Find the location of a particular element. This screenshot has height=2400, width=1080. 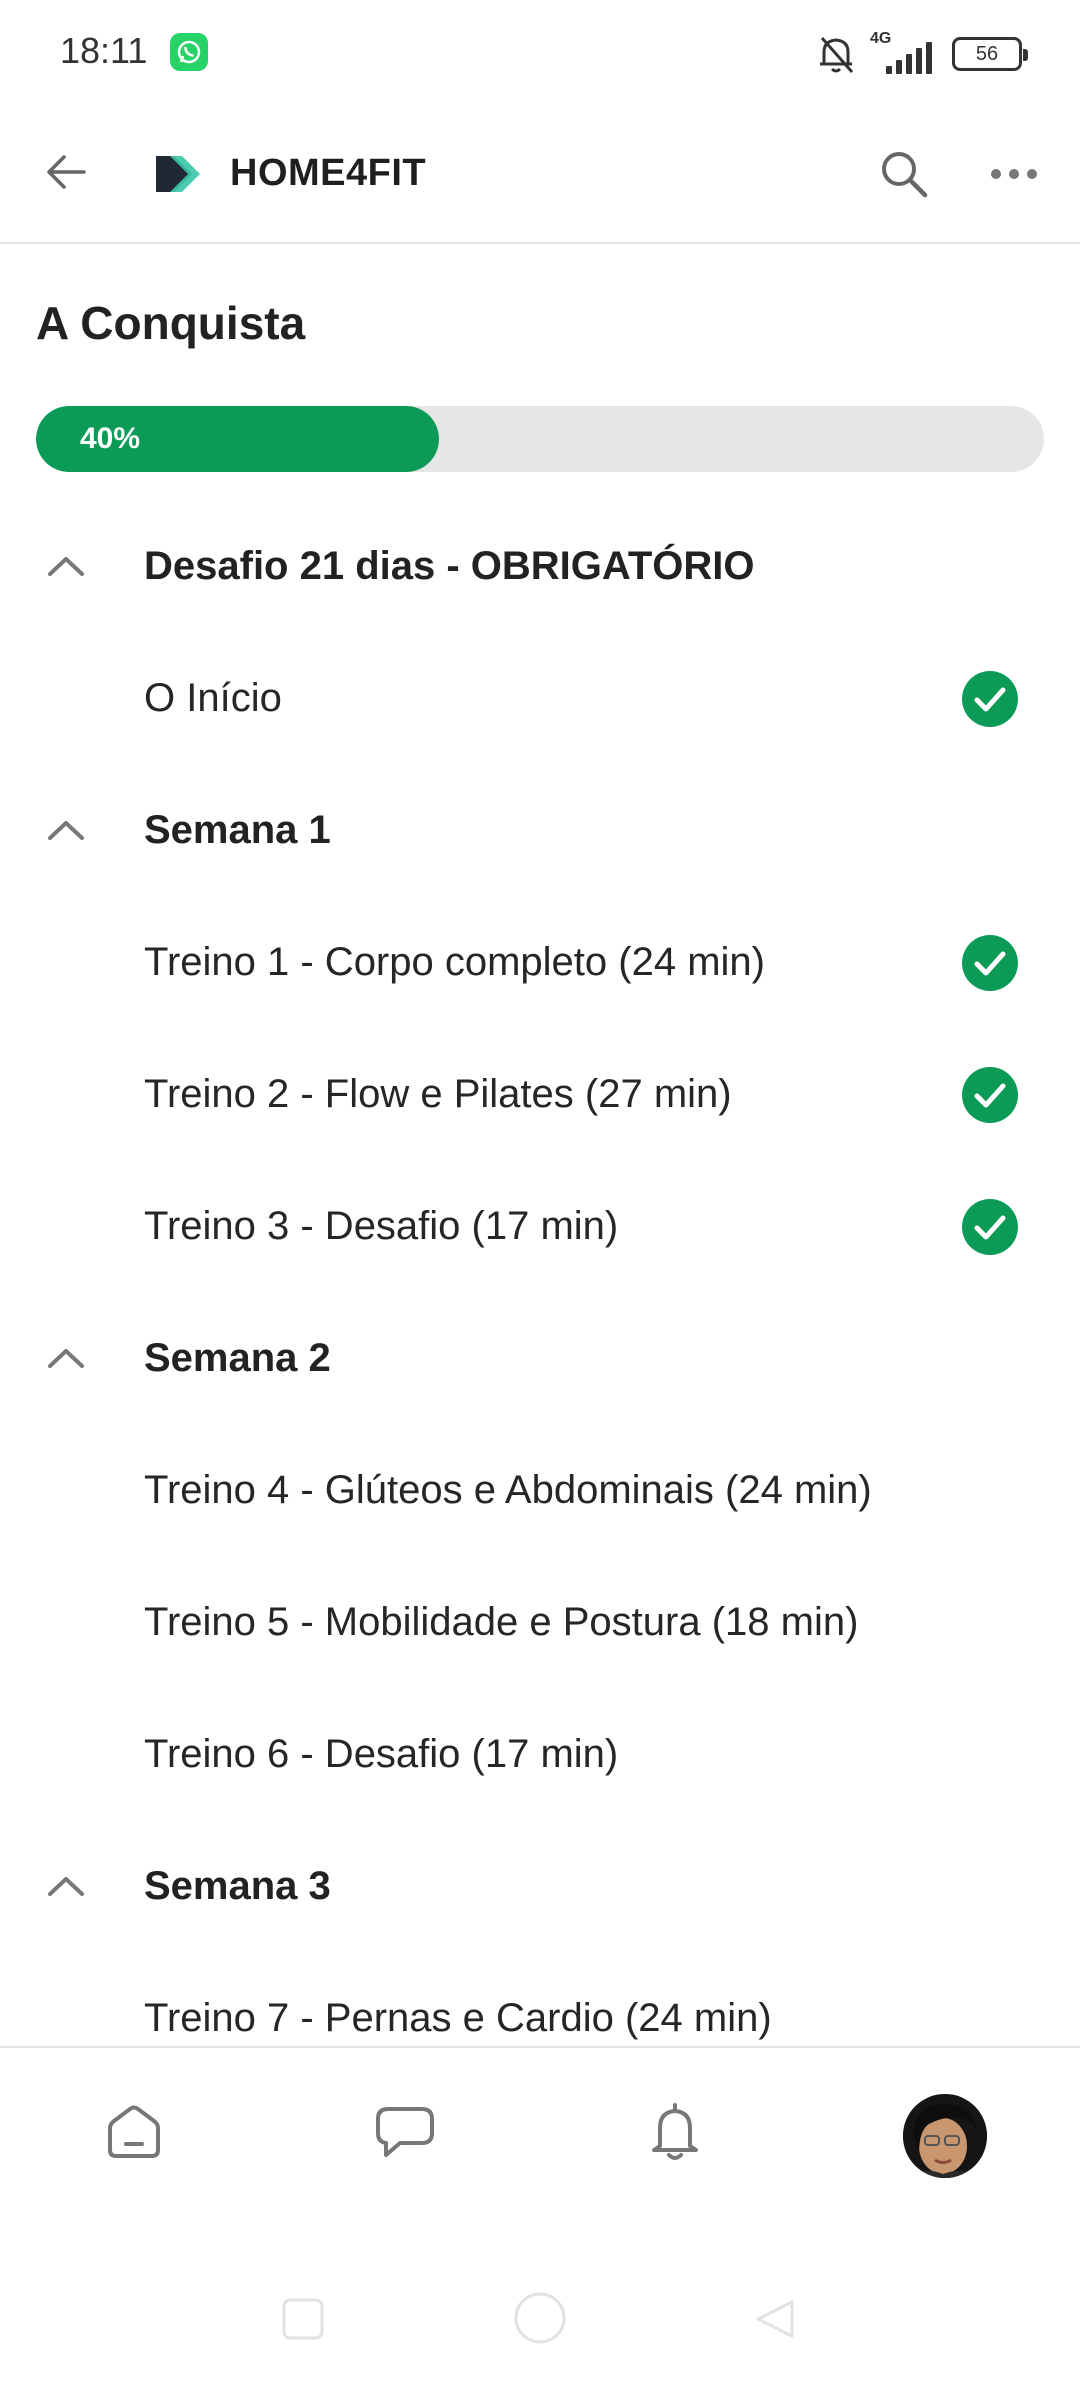

lesson-item: Treino 7 - Pernas e Cardio (24 min) is located at coordinates (540, 1999).